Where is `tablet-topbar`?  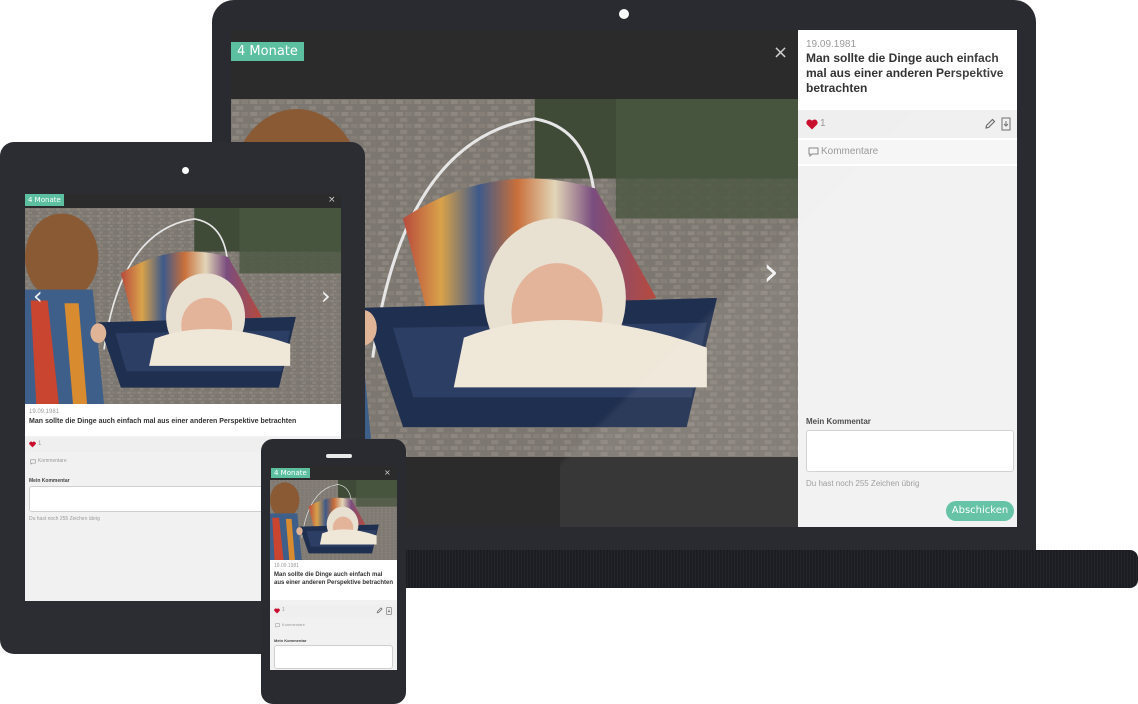 tablet-topbar is located at coordinates (183, 201).